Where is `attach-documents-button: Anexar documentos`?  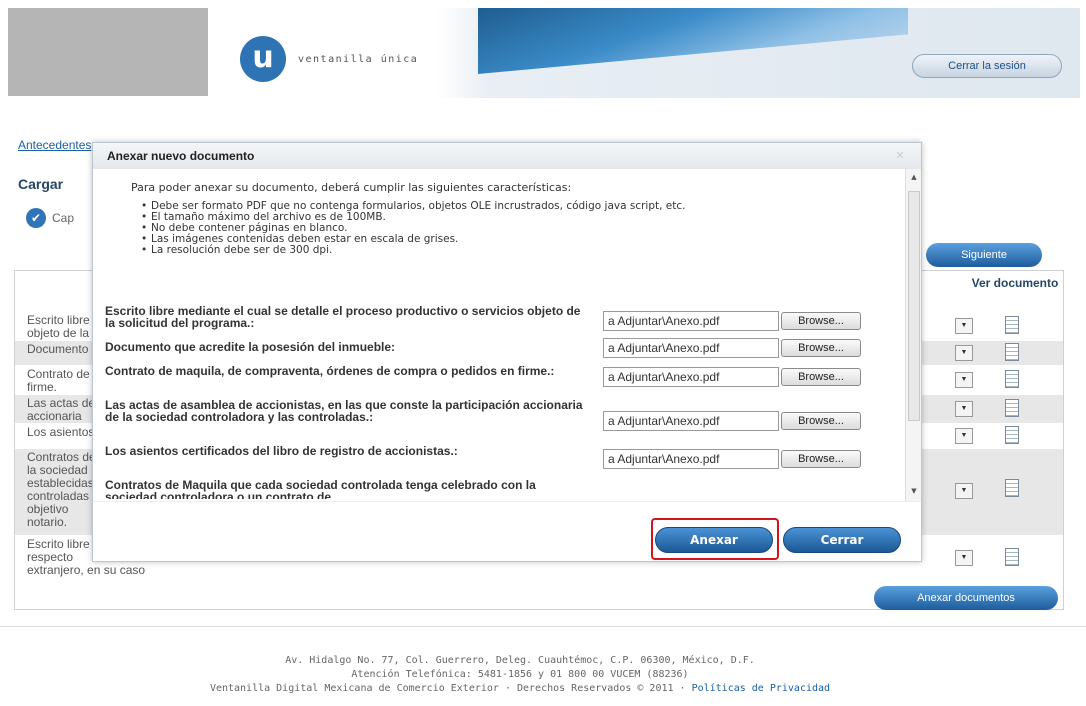 attach-documents-button: Anexar documentos is located at coordinates (966, 598).